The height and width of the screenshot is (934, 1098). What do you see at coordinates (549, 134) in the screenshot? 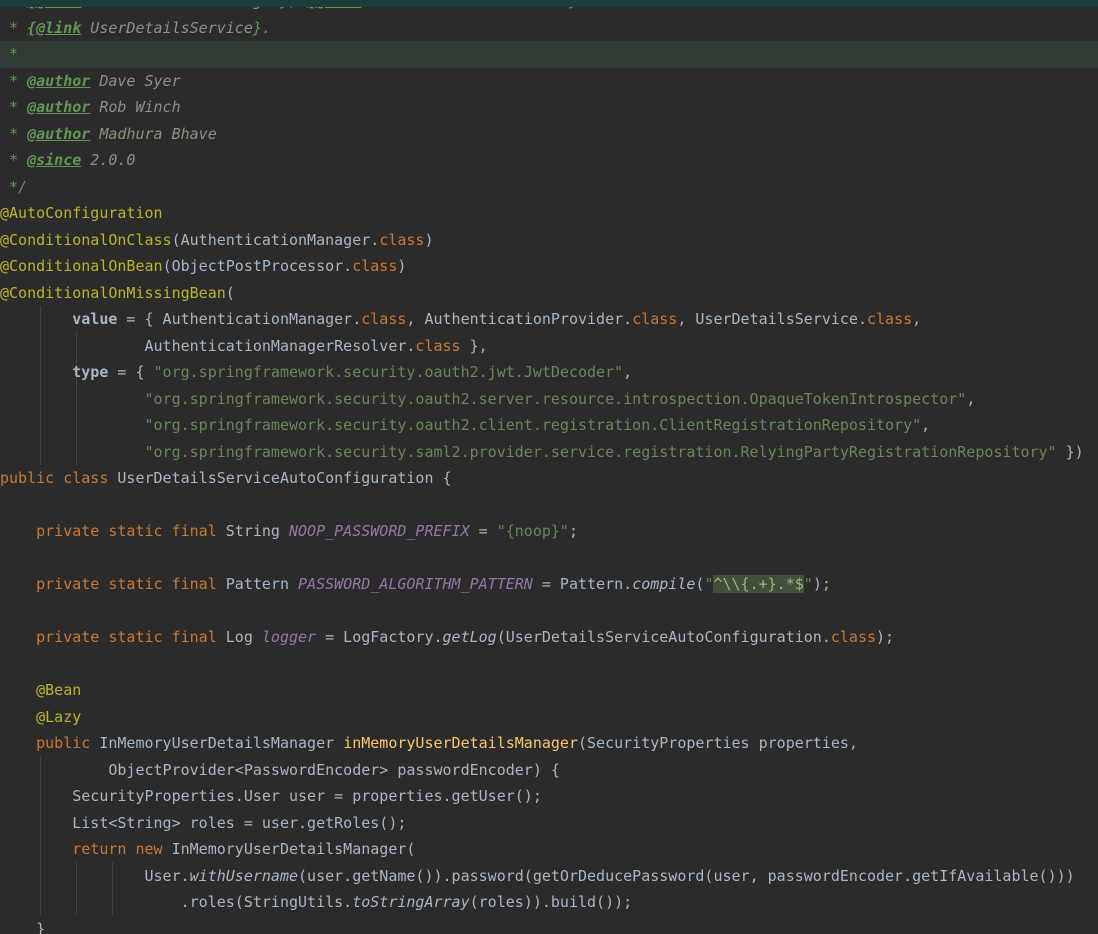
I see `code-line: * @author Madhura Bhave` at bounding box center [549, 134].